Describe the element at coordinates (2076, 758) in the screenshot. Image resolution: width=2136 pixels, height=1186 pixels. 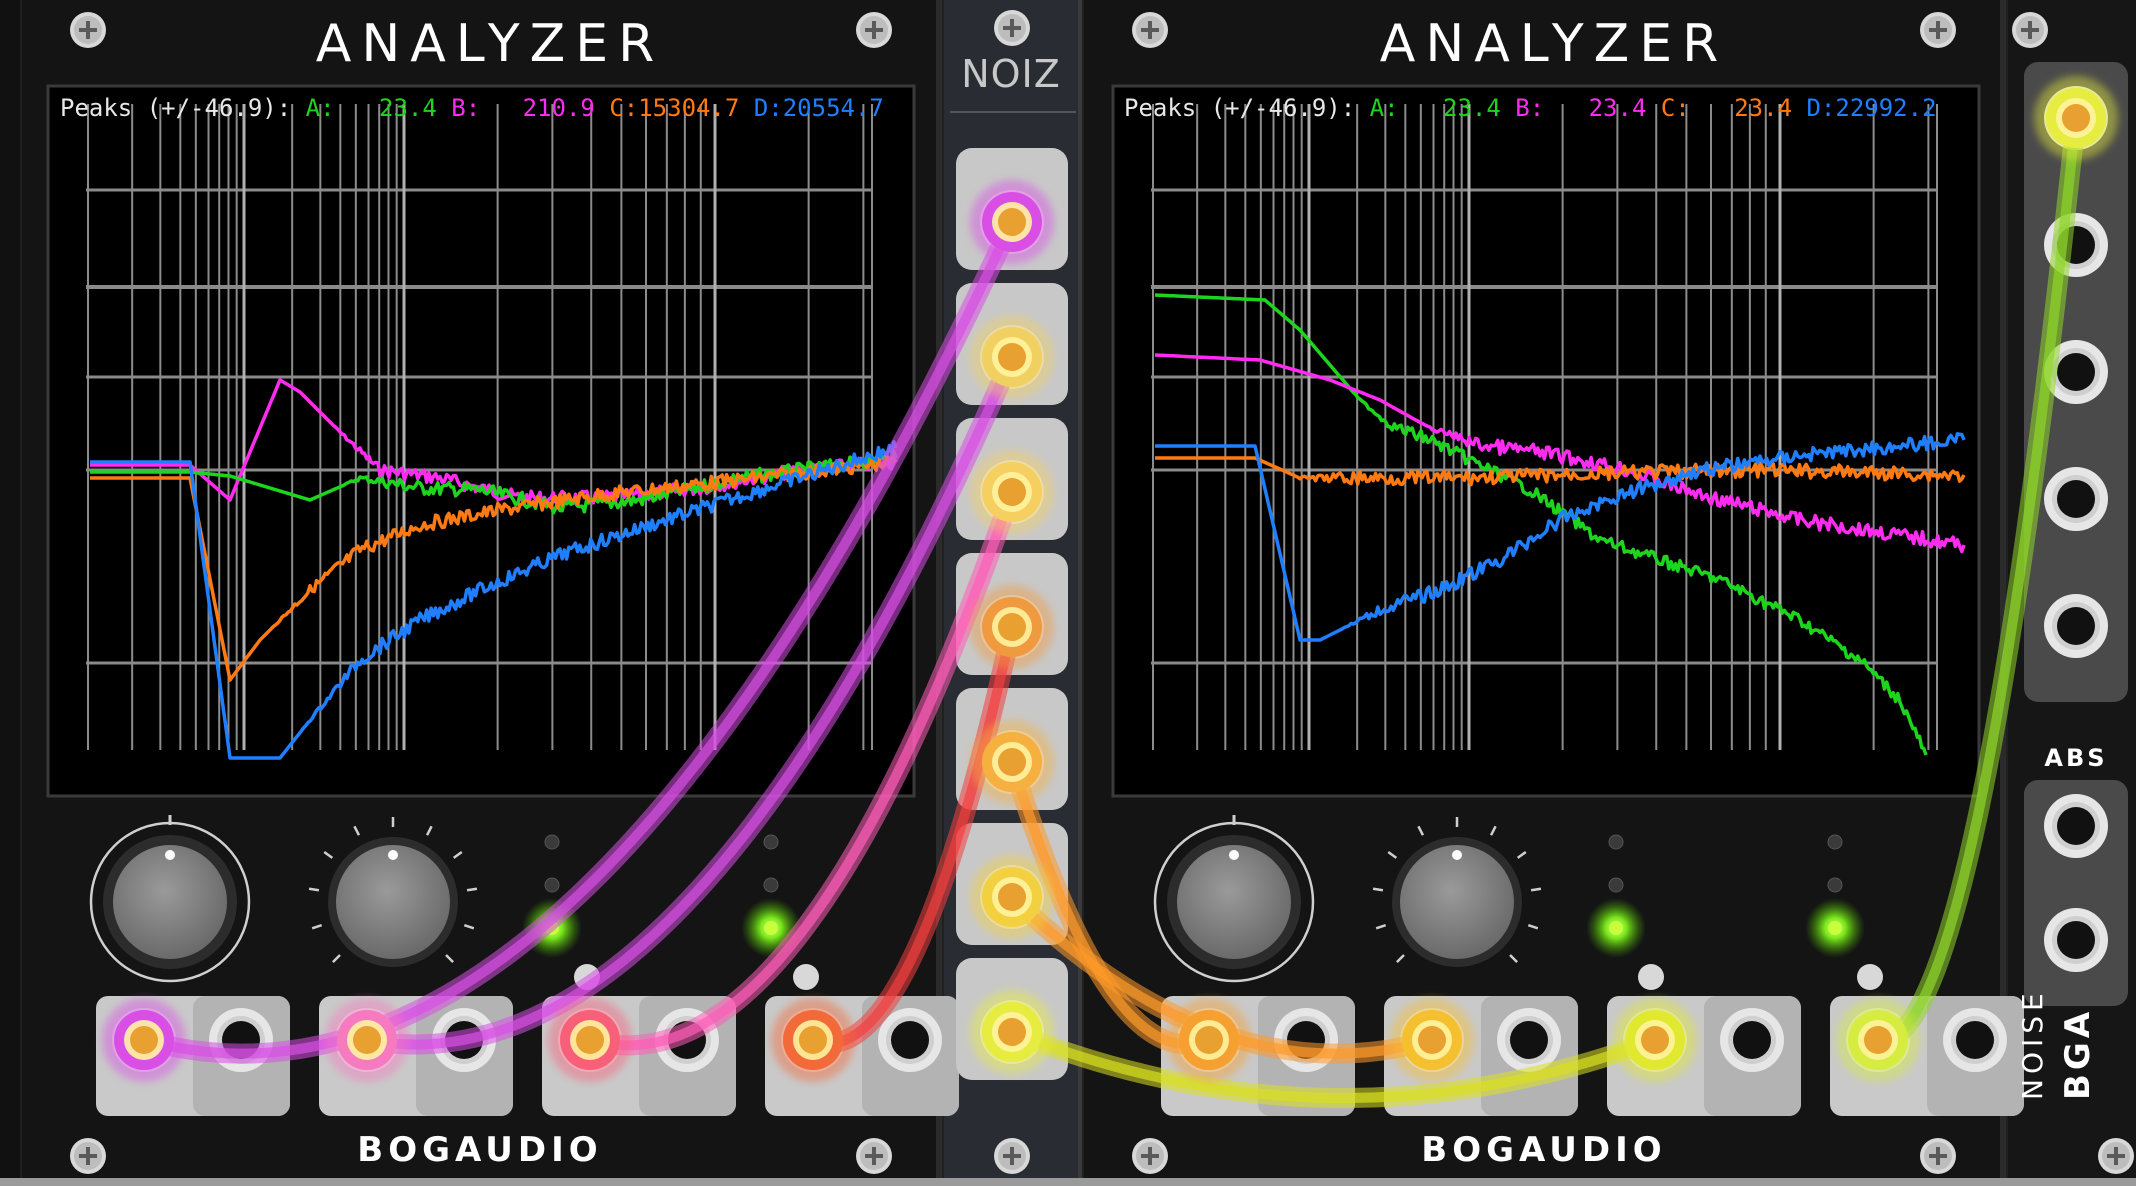
I see `abs-label: ABS` at that location.